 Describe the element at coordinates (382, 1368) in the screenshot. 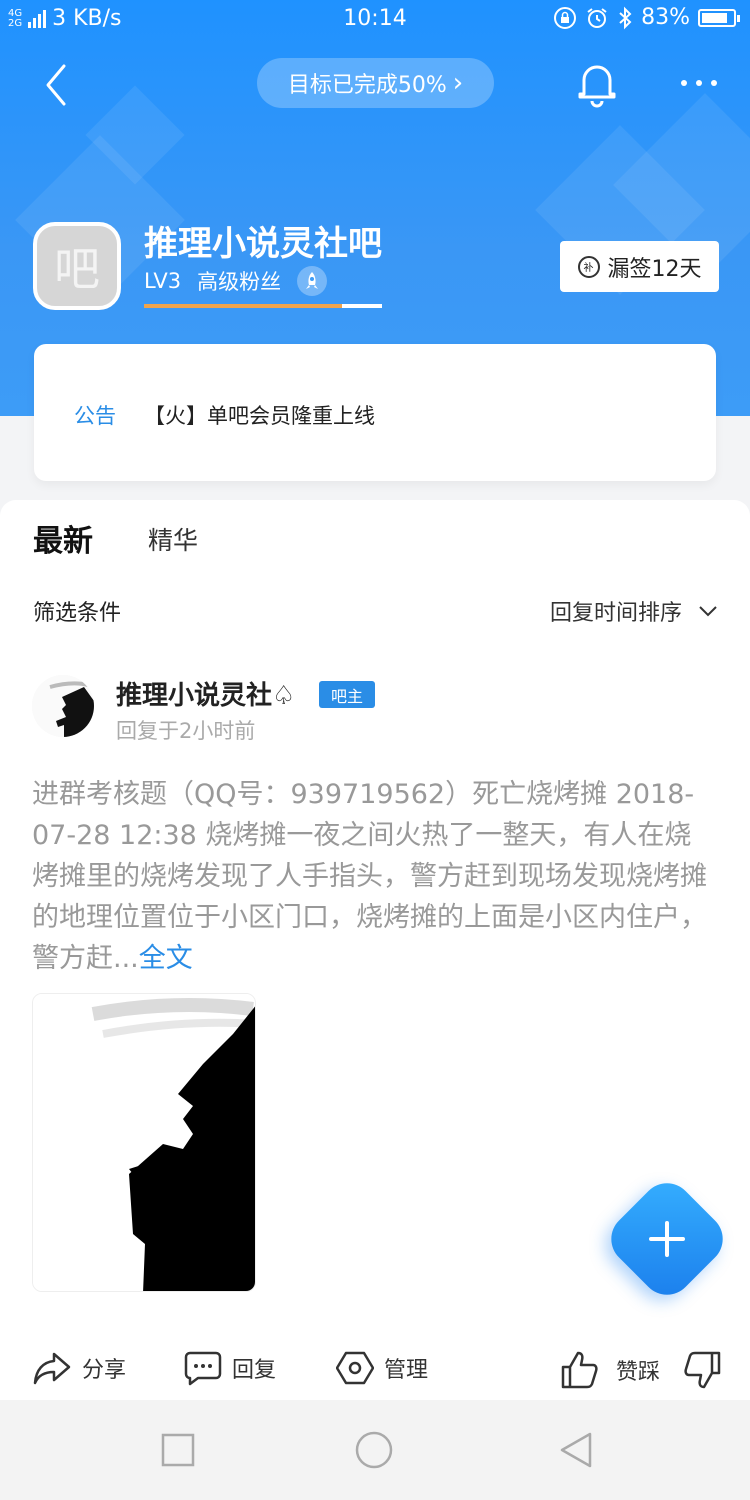

I see `manage-button: 管理` at that location.